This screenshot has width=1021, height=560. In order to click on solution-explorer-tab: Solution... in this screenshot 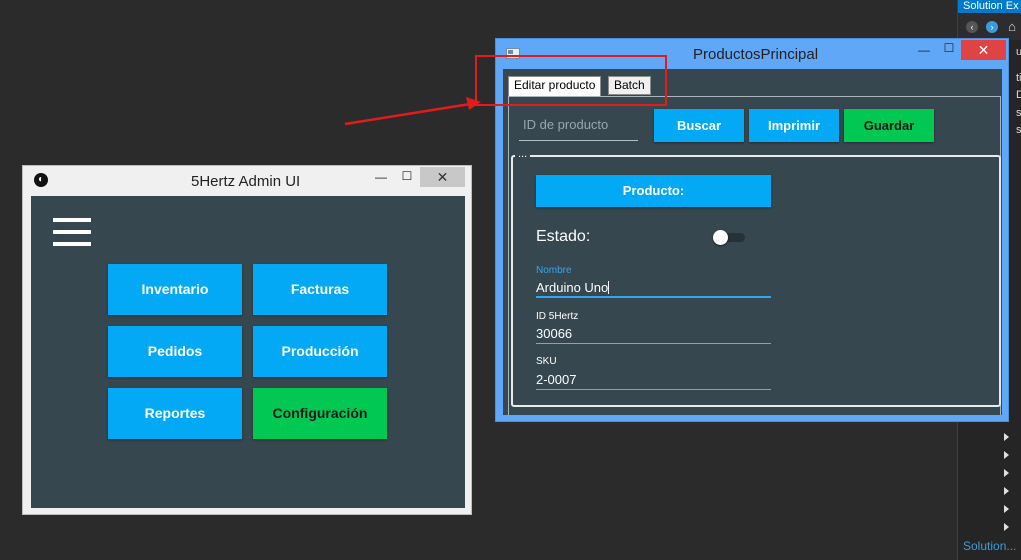, I will do `click(989, 548)`.